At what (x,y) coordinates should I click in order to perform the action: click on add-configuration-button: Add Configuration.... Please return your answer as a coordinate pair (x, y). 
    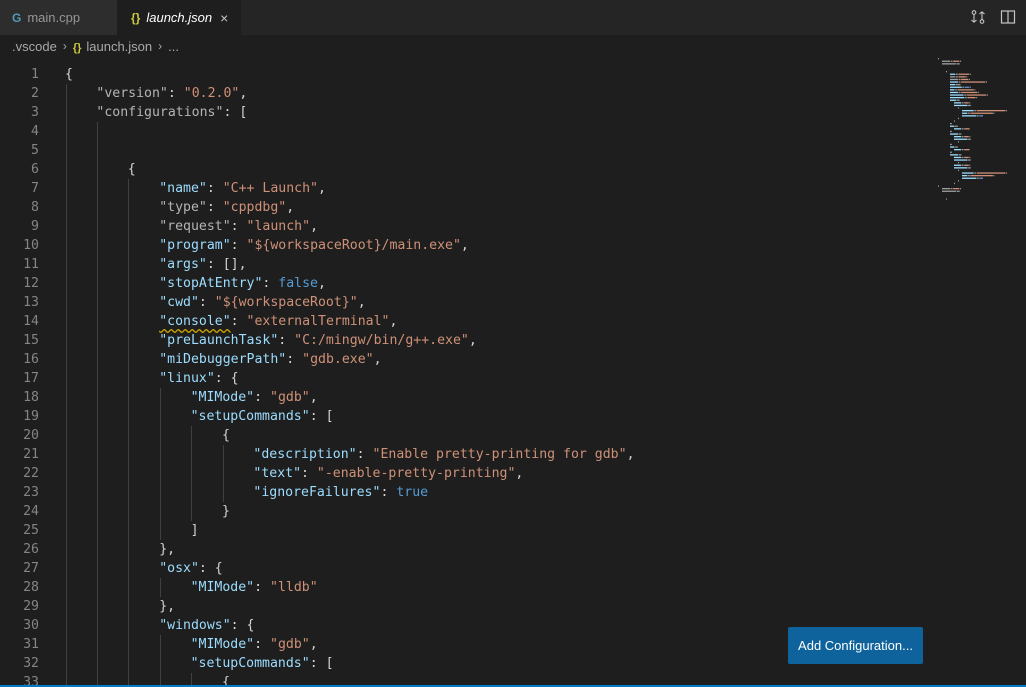
    Looking at the image, I should click on (855, 645).